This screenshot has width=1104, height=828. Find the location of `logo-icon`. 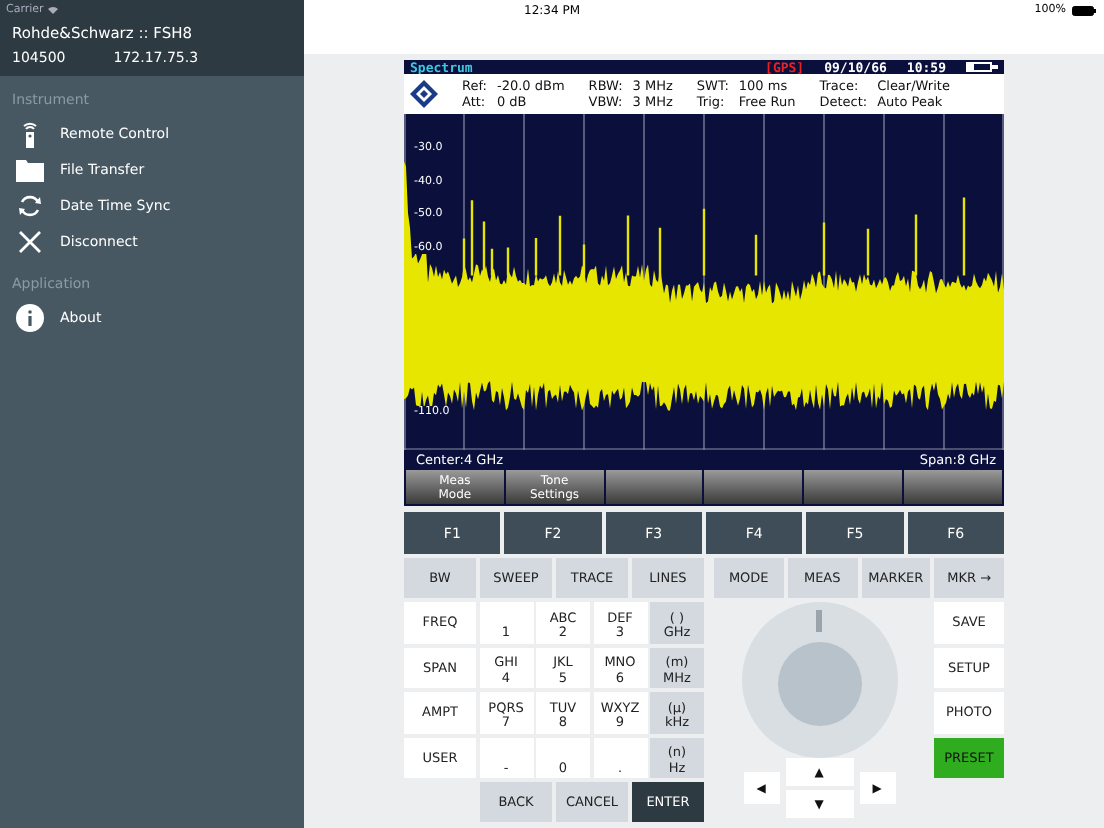

logo-icon is located at coordinates (424, 94).